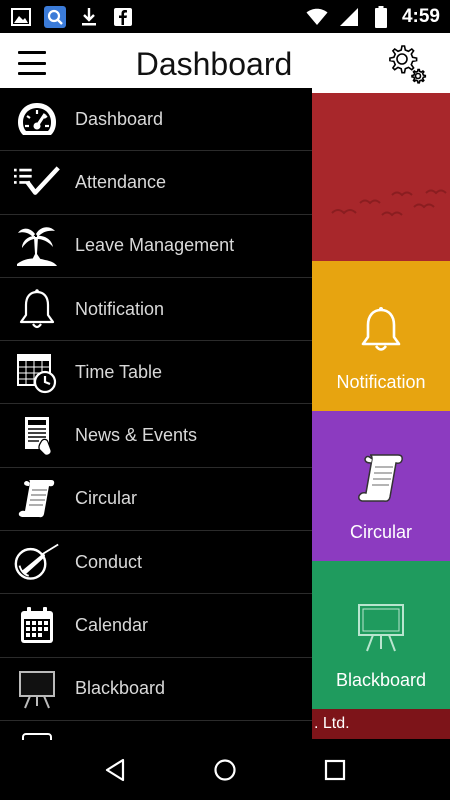 The width and height of the screenshot is (450, 800). Describe the element at coordinates (37, 182) in the screenshot. I see `checklist-icon` at that location.